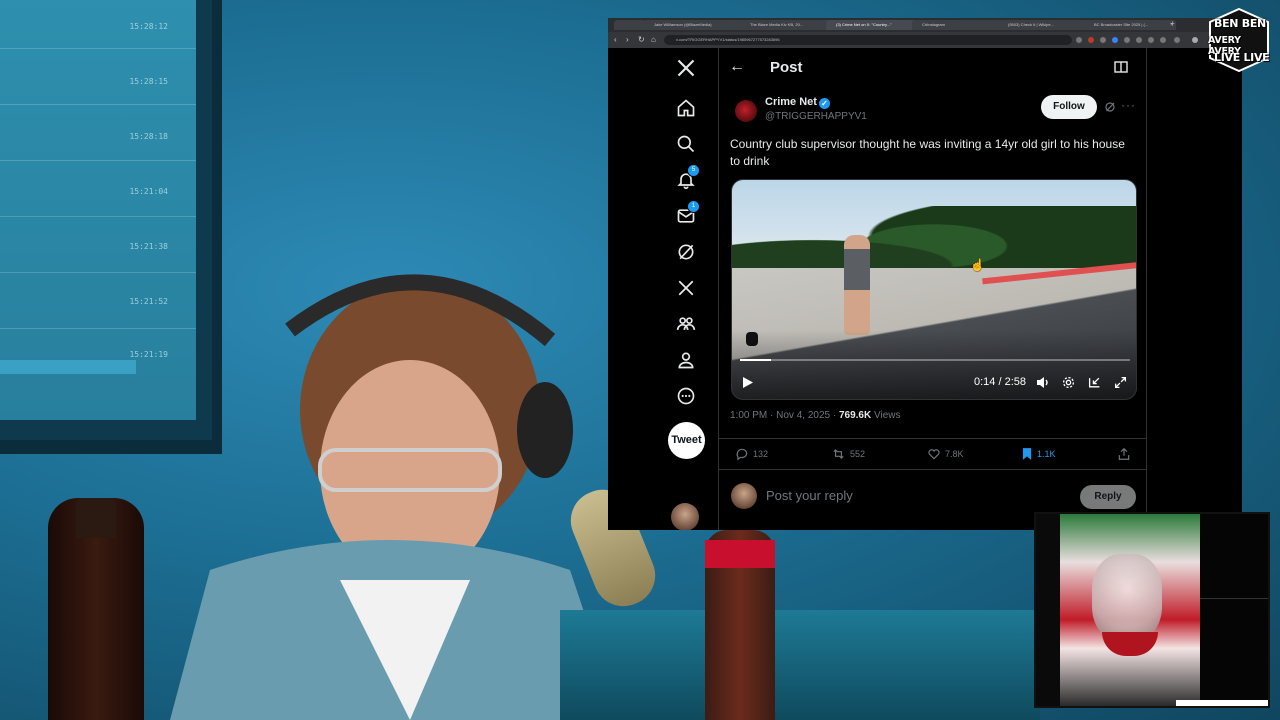 Image resolution: width=1280 pixels, height=720 pixels. I want to click on picture-in-picture-icon, so click(1094, 382).